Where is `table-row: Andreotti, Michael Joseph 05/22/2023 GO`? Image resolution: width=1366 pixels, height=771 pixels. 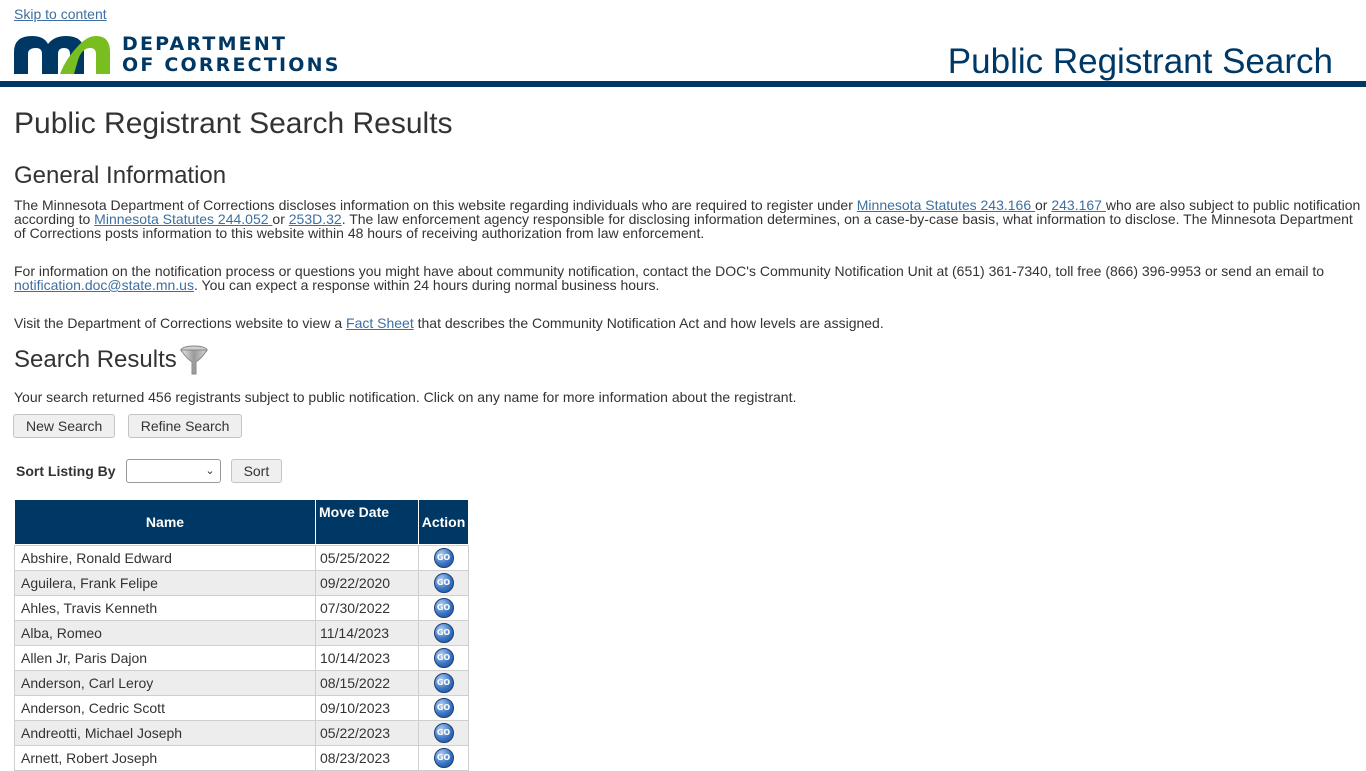 table-row: Andreotti, Michael Joseph 05/22/2023 GO is located at coordinates (241, 733).